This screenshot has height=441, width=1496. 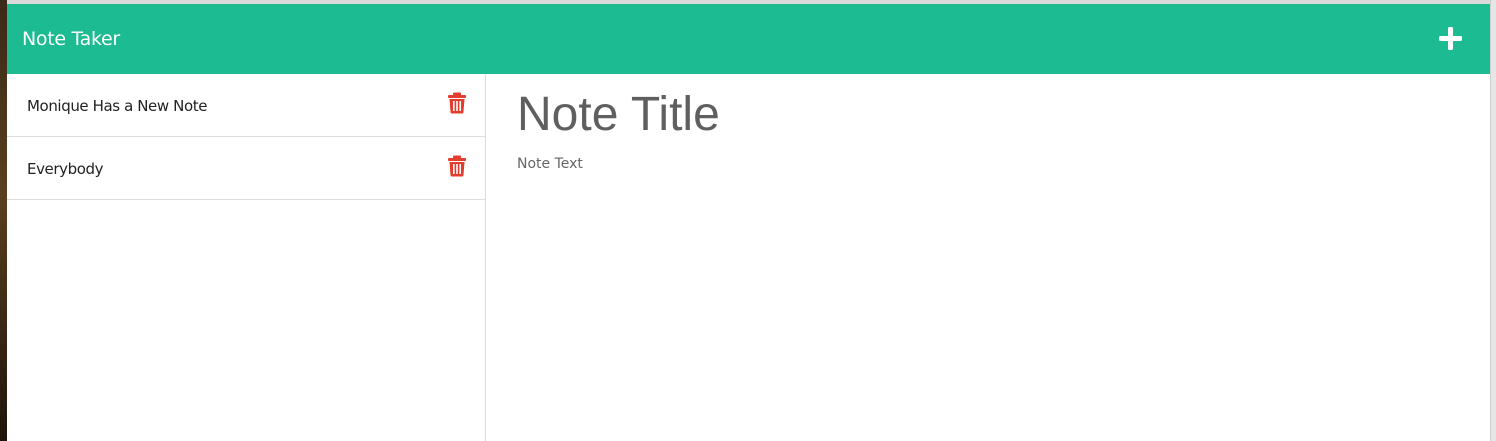 I want to click on note-title-input, so click(x=967, y=114).